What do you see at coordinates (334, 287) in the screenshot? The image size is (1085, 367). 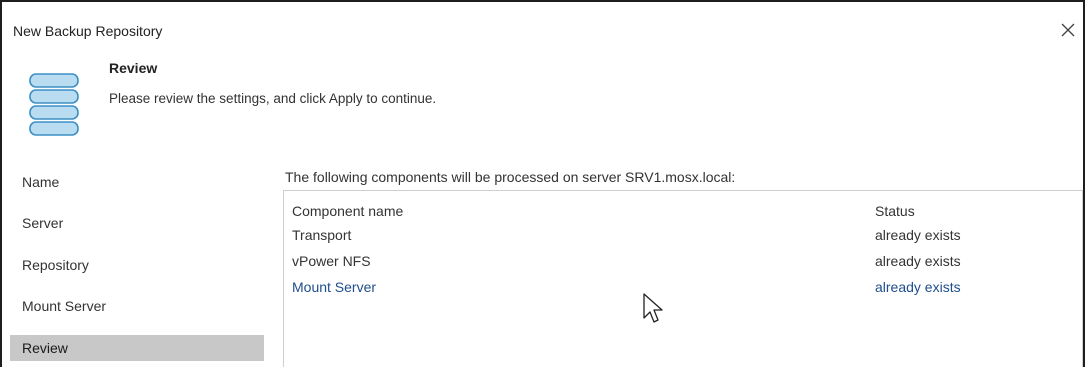 I see `component-name: Mount Server` at bounding box center [334, 287].